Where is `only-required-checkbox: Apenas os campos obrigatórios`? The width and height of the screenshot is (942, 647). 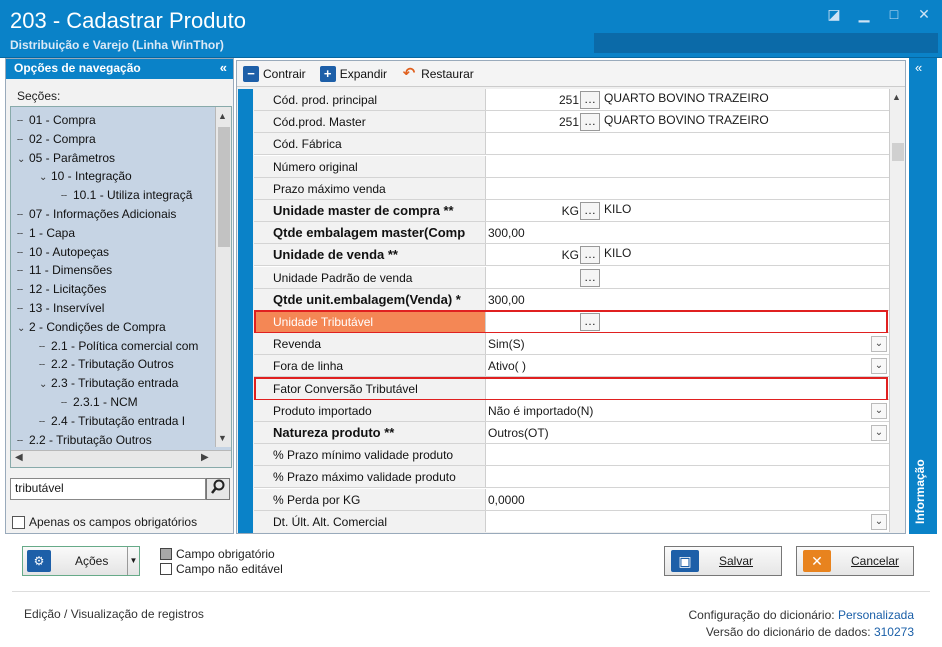 only-required-checkbox: Apenas os campos obrigatórios is located at coordinates (104, 522).